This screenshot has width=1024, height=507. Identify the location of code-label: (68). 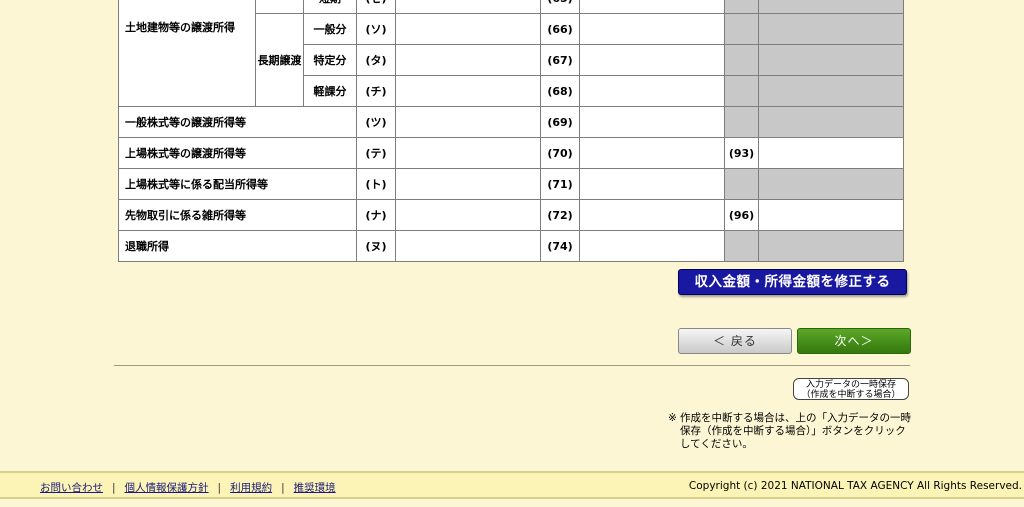
(560, 91).